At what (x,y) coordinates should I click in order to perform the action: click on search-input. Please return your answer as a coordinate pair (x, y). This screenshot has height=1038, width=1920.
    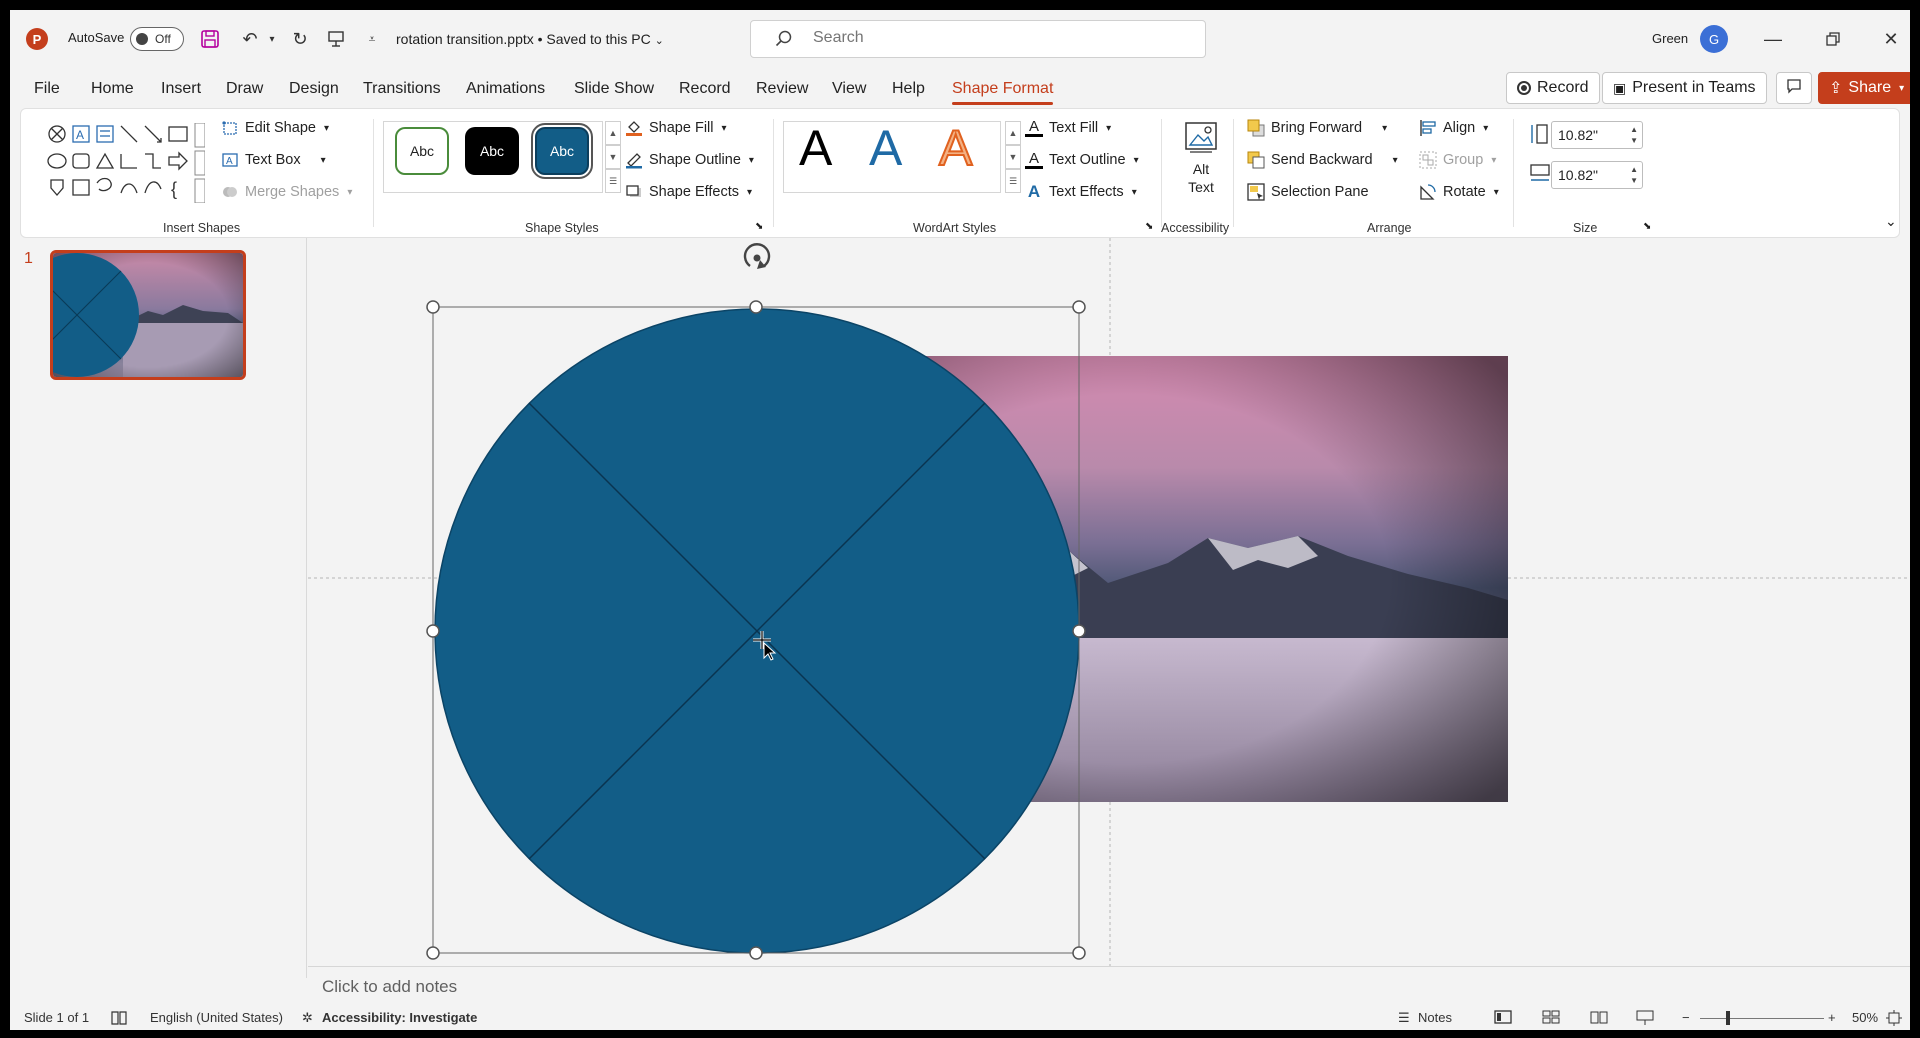
    Looking at the image, I should click on (993, 38).